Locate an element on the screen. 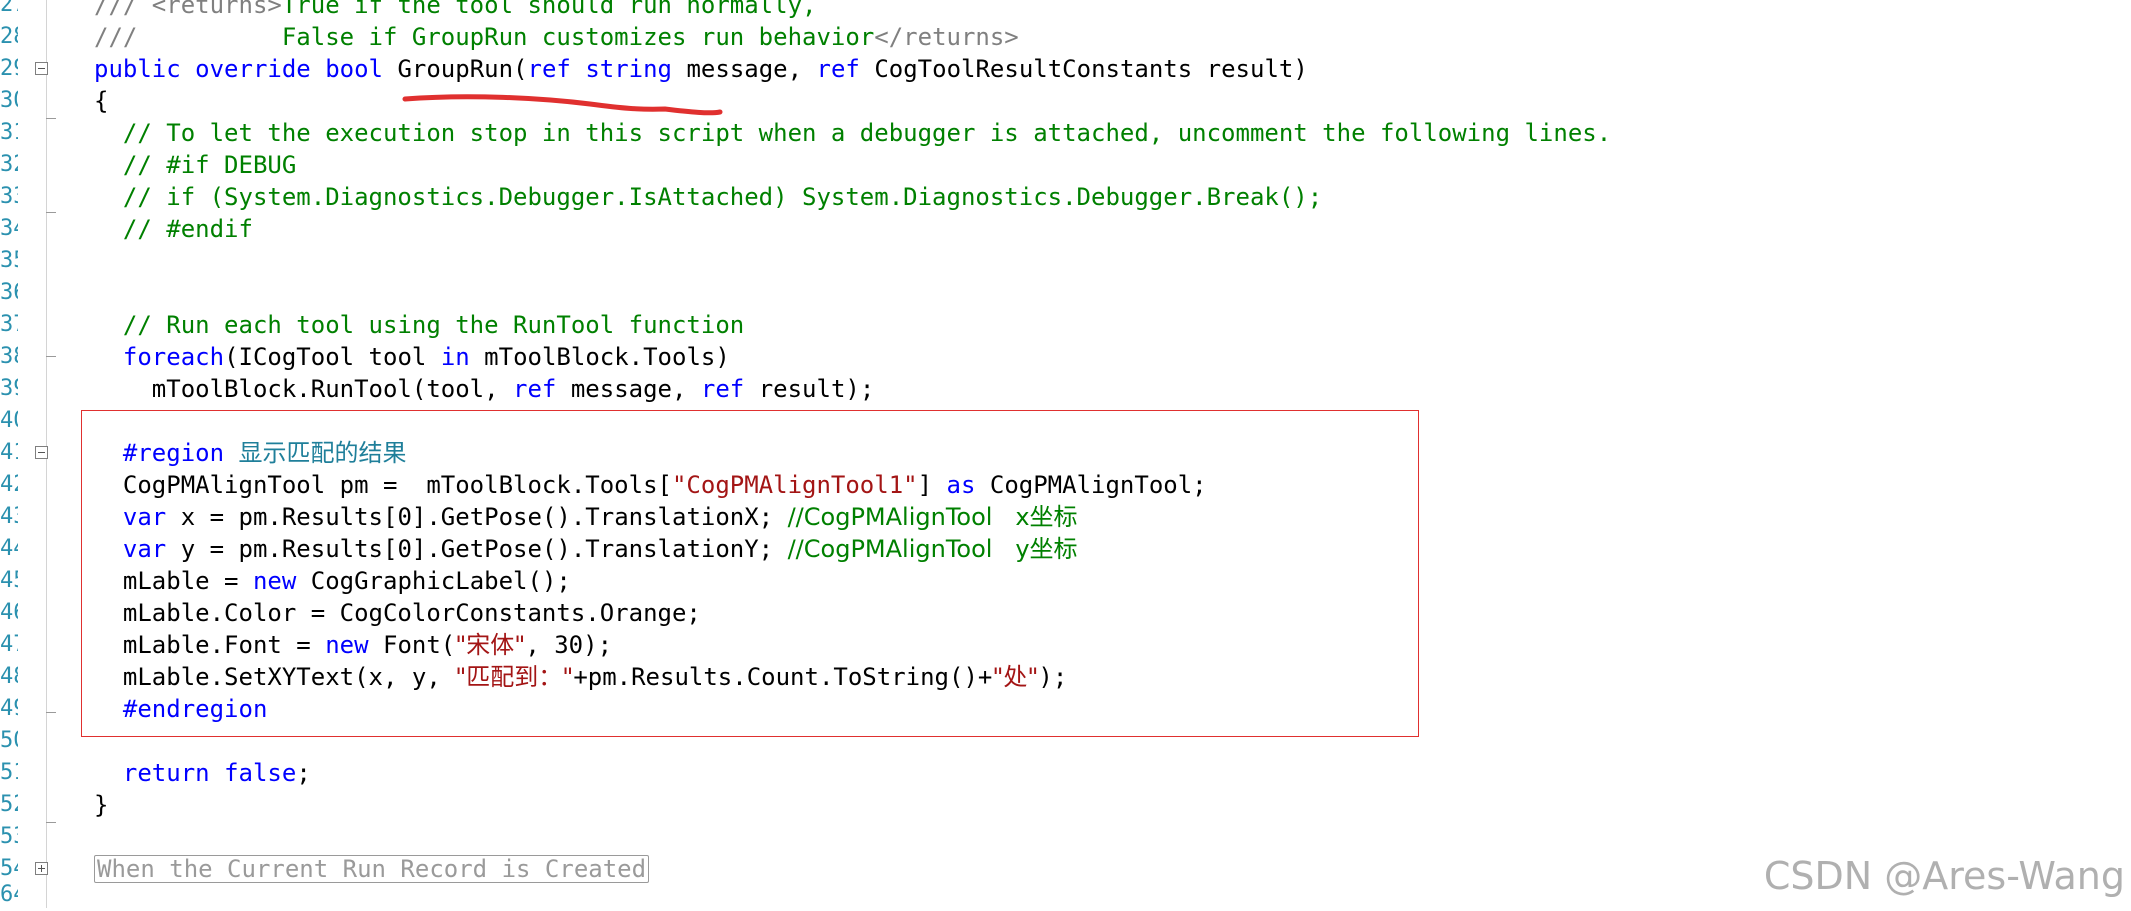 This screenshot has width=2131, height=911. red-underline-stroke is located at coordinates (562, 105).